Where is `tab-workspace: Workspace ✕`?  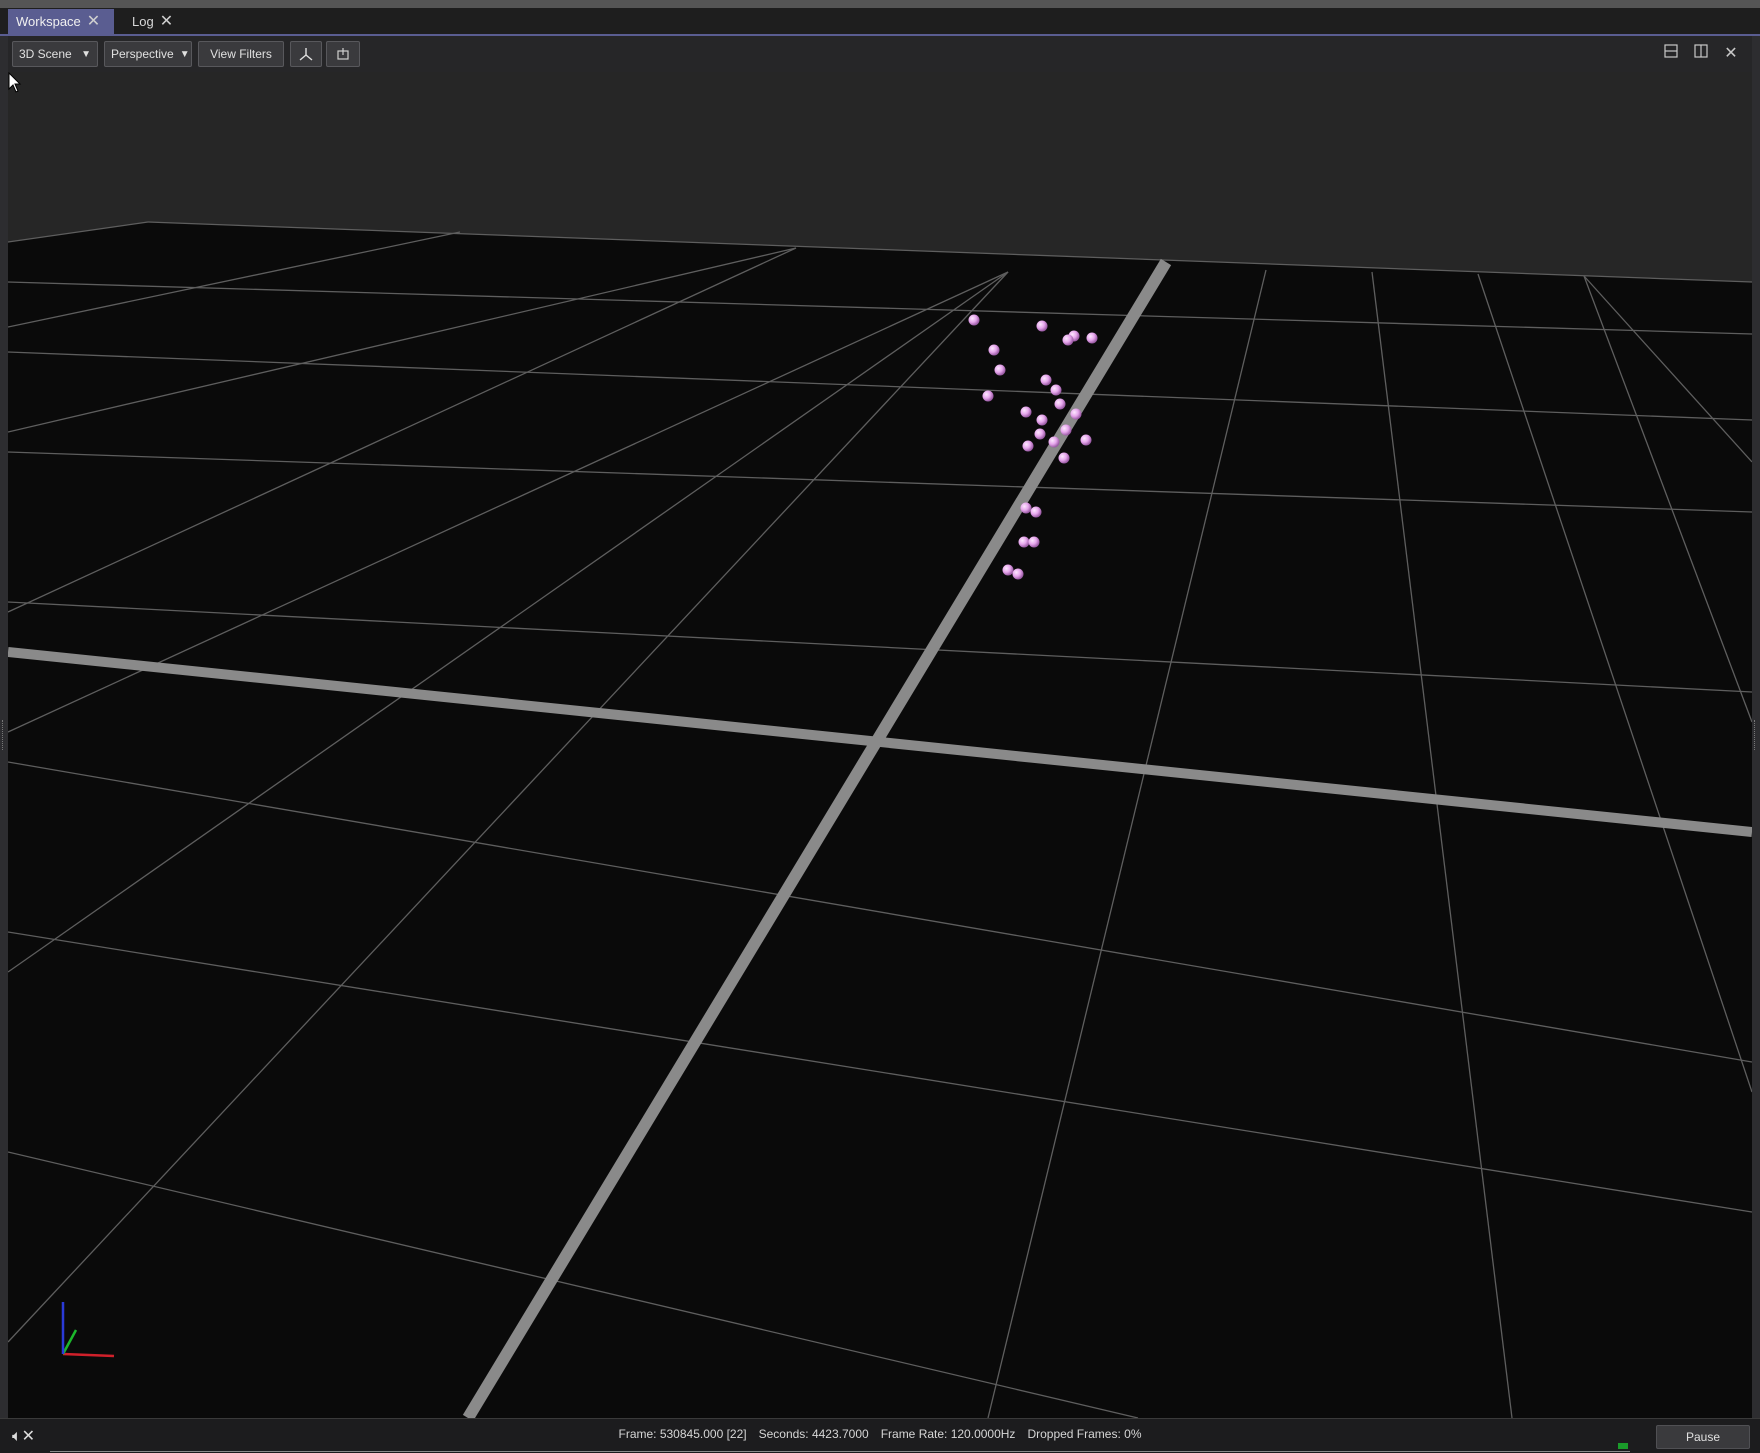 tab-workspace: Workspace ✕ is located at coordinates (61, 21).